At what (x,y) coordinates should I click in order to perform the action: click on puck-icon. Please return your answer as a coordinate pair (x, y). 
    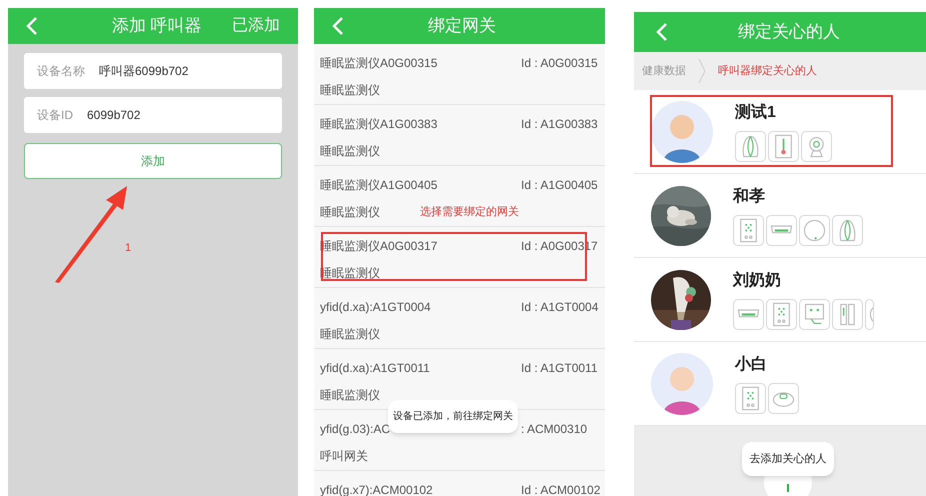
    Looking at the image, I should click on (783, 398).